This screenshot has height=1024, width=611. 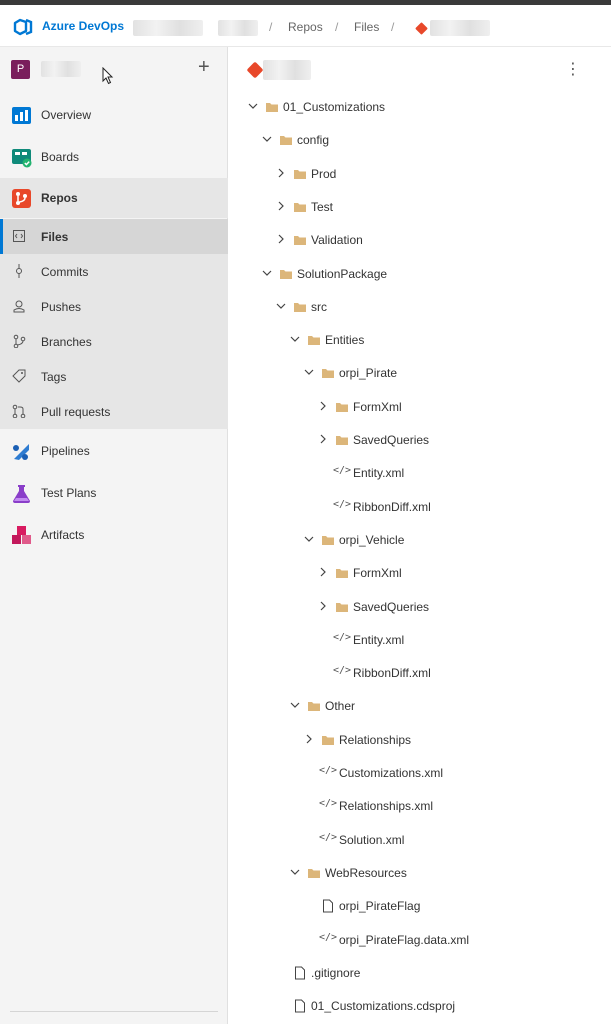 I want to click on brand-link: Azure DevOps, so click(x=83, y=26).